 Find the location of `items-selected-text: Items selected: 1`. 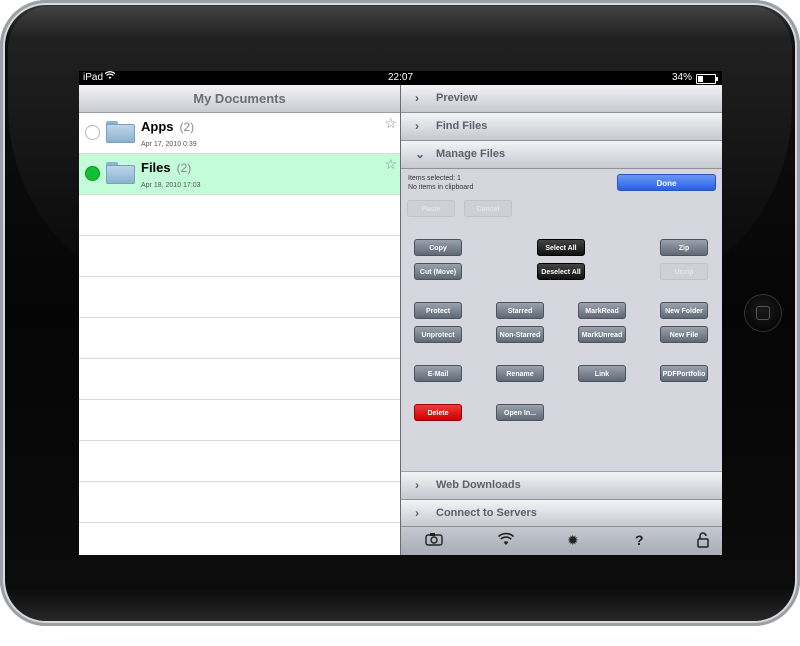

items-selected-text: Items selected: 1 is located at coordinates (434, 178).